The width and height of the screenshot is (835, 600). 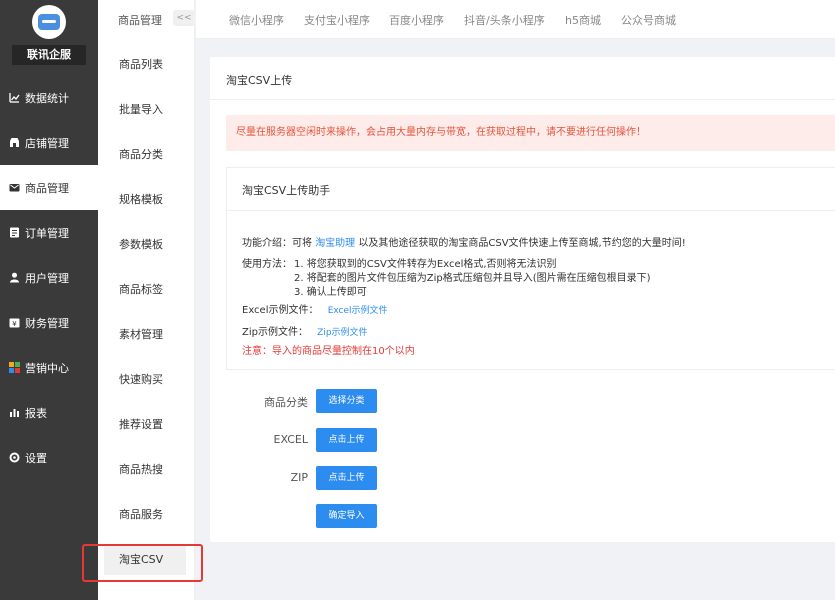 What do you see at coordinates (290, 439) in the screenshot?
I see `excel-label: EXCEL` at bounding box center [290, 439].